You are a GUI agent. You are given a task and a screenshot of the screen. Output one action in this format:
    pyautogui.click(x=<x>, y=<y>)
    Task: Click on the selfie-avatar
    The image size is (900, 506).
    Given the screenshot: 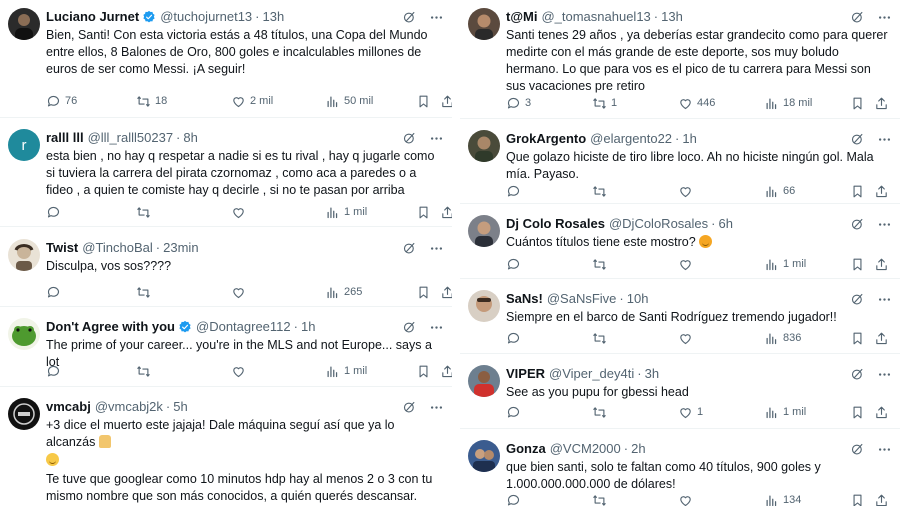 What is the action you would take?
    pyautogui.click(x=484, y=24)
    